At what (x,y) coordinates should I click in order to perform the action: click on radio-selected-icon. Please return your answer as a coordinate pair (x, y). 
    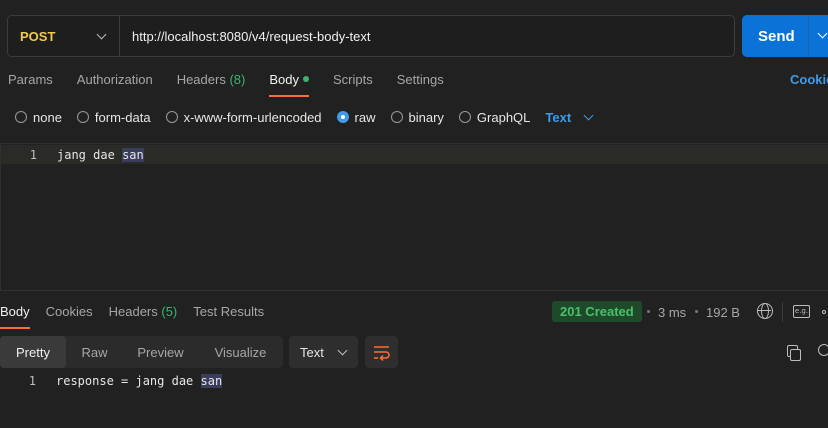
    Looking at the image, I should click on (342, 117).